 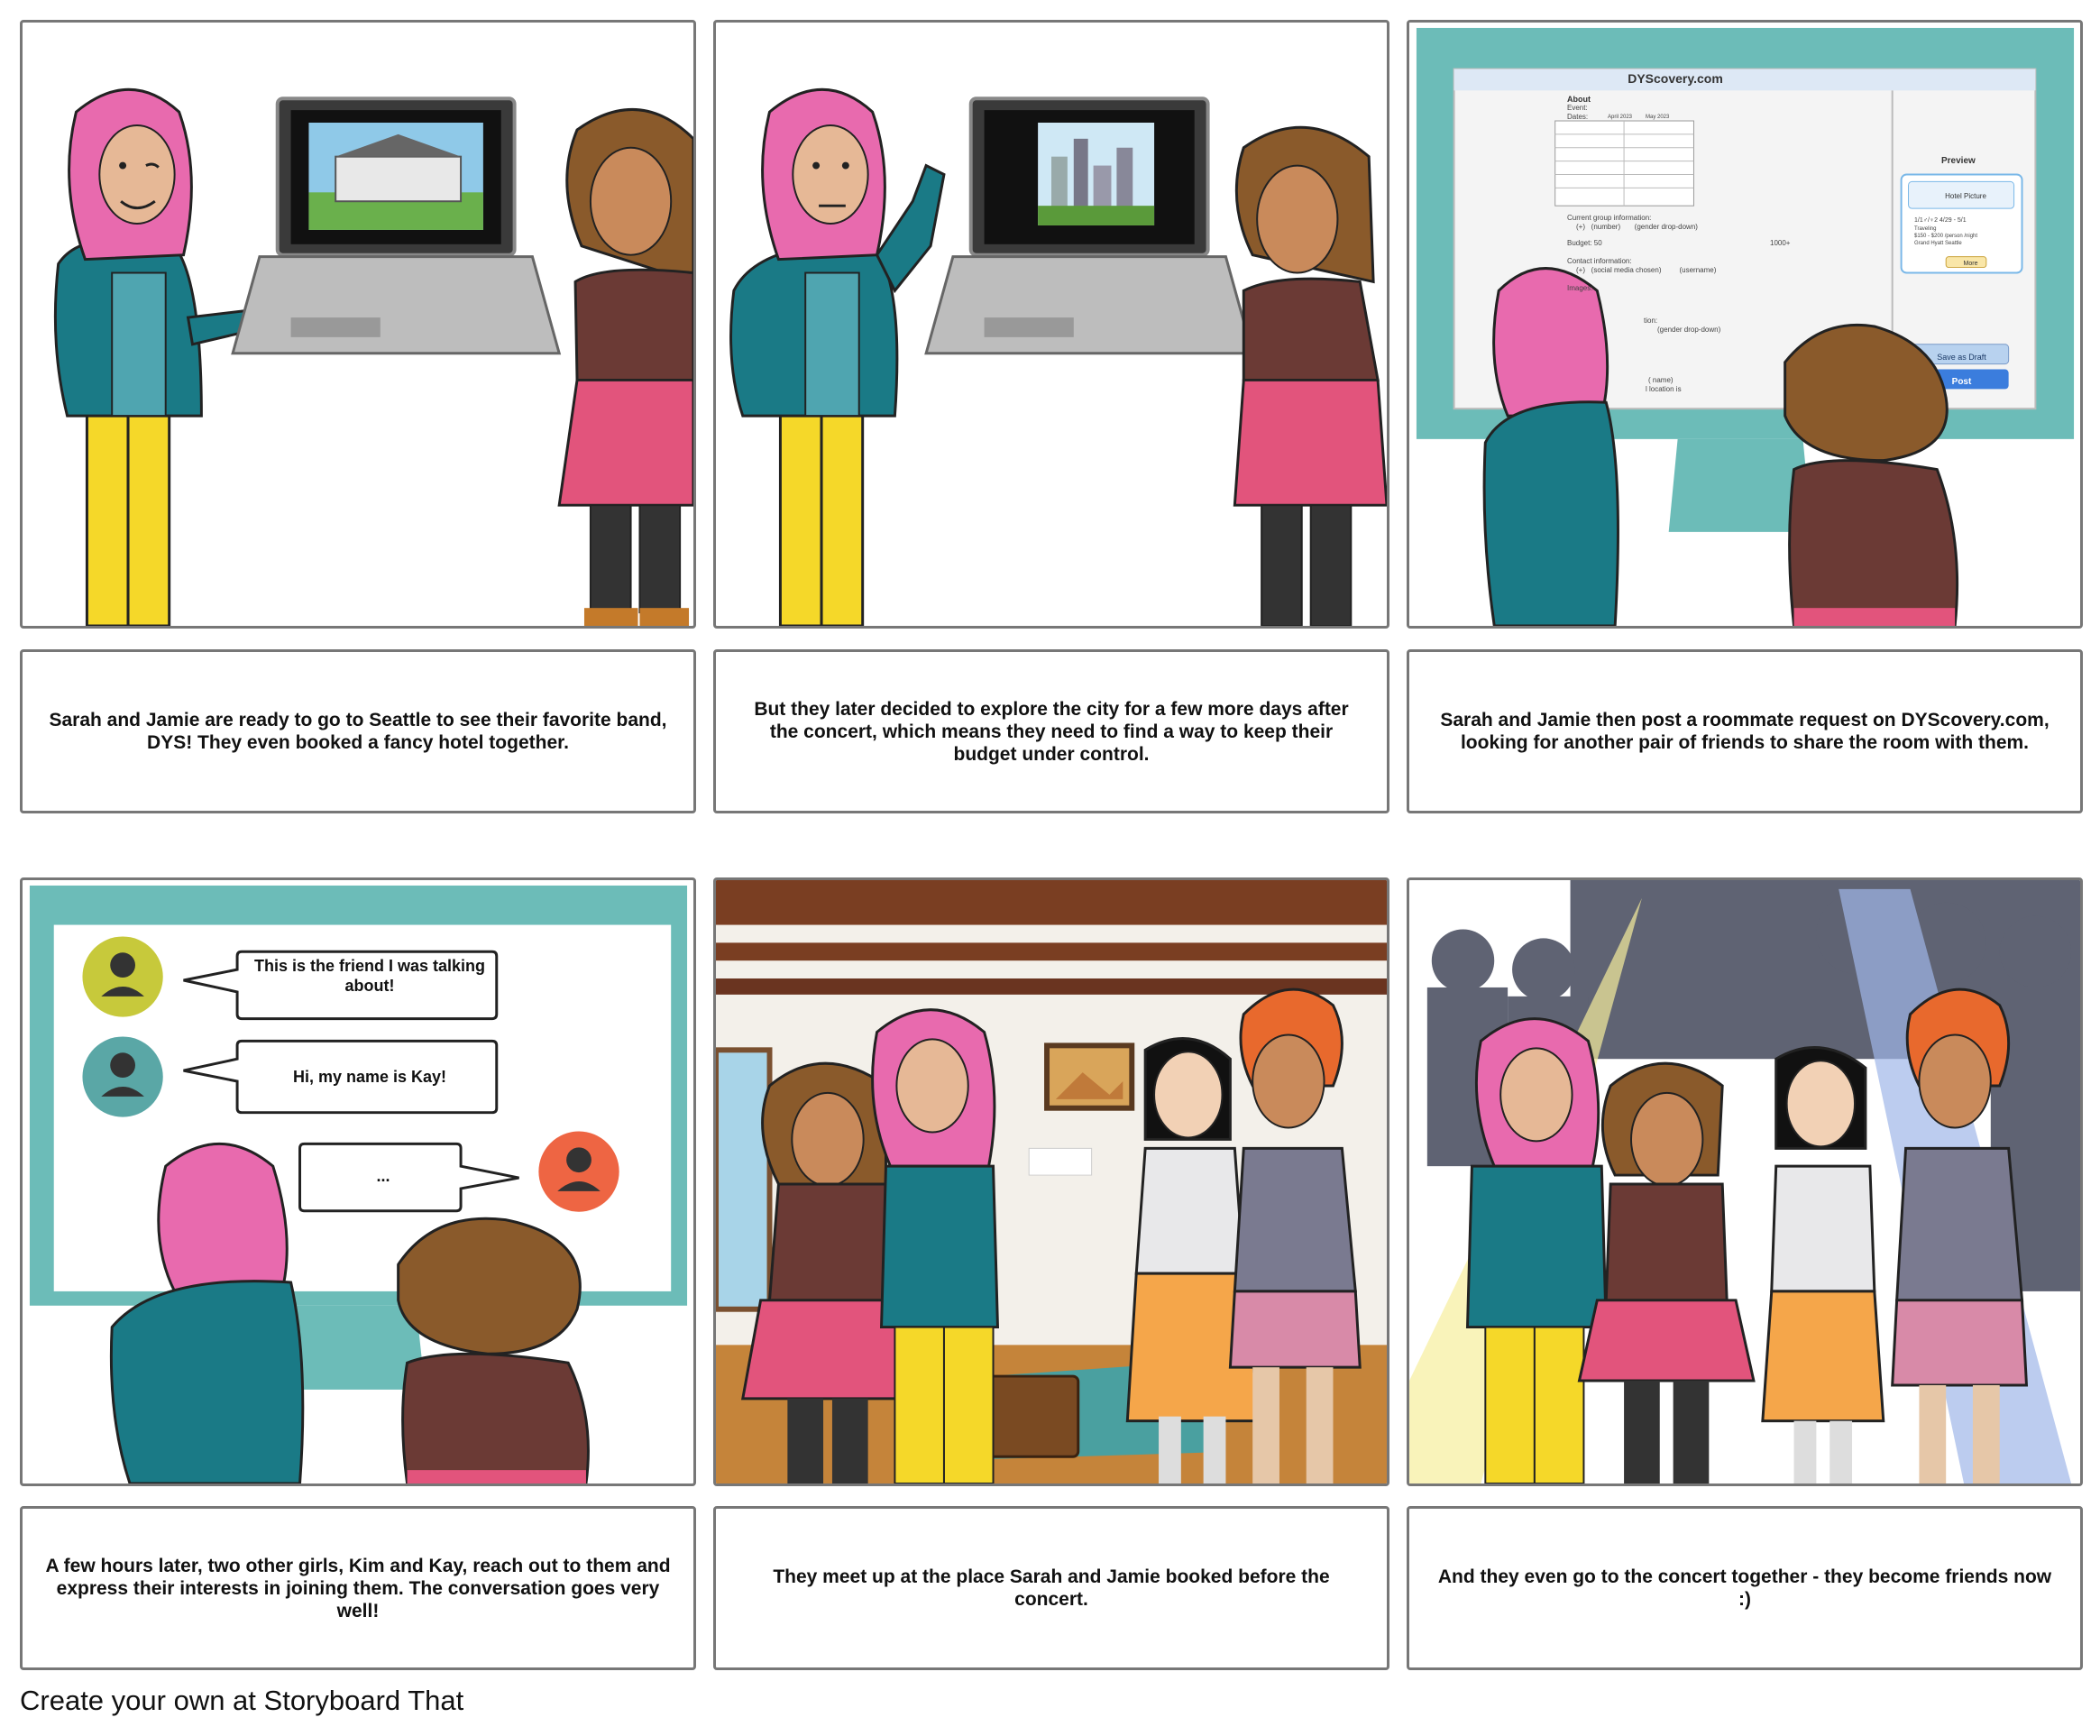 What do you see at coordinates (1745, 1181) in the screenshot?
I see `panel-6-image` at bounding box center [1745, 1181].